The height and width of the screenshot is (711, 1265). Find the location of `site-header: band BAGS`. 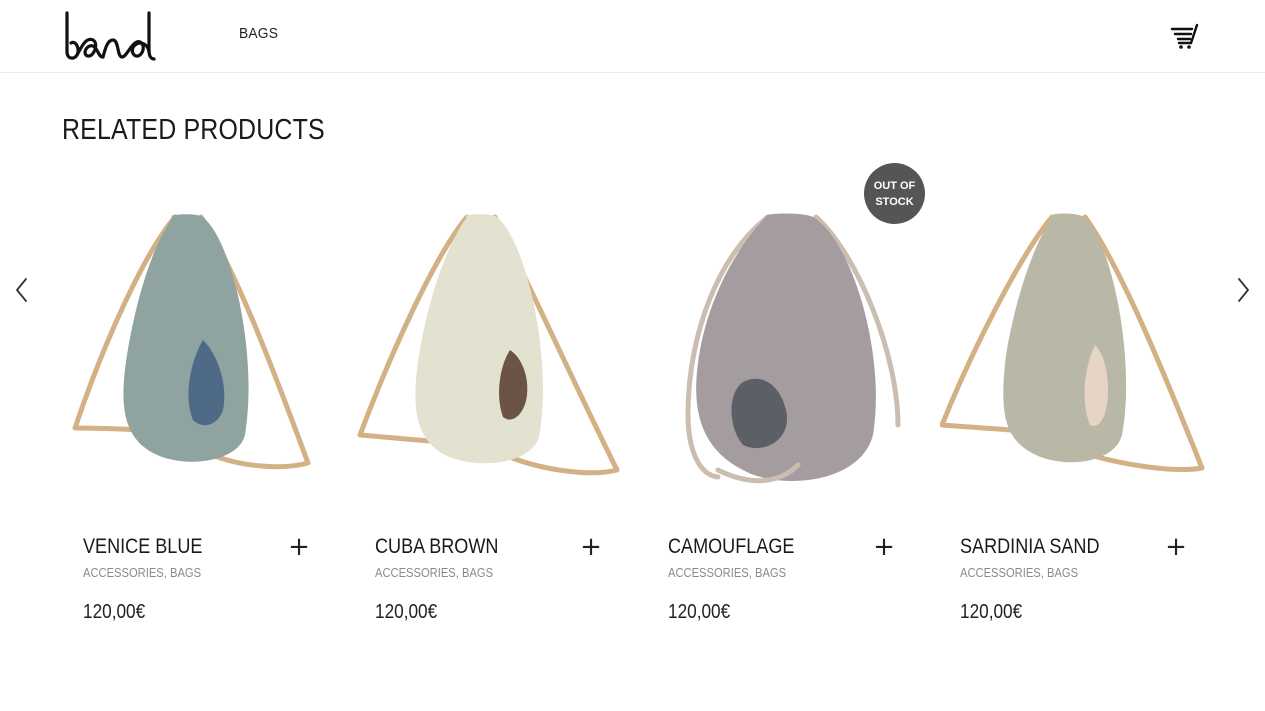

site-header: band BAGS is located at coordinates (632, 36).